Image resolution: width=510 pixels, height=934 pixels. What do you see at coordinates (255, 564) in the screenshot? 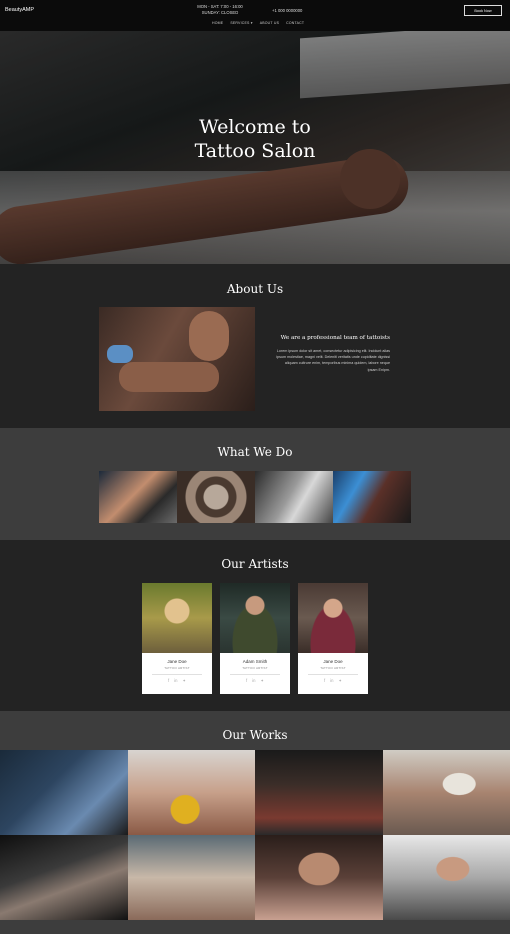
I see `artists-title: Our Artists` at bounding box center [255, 564].